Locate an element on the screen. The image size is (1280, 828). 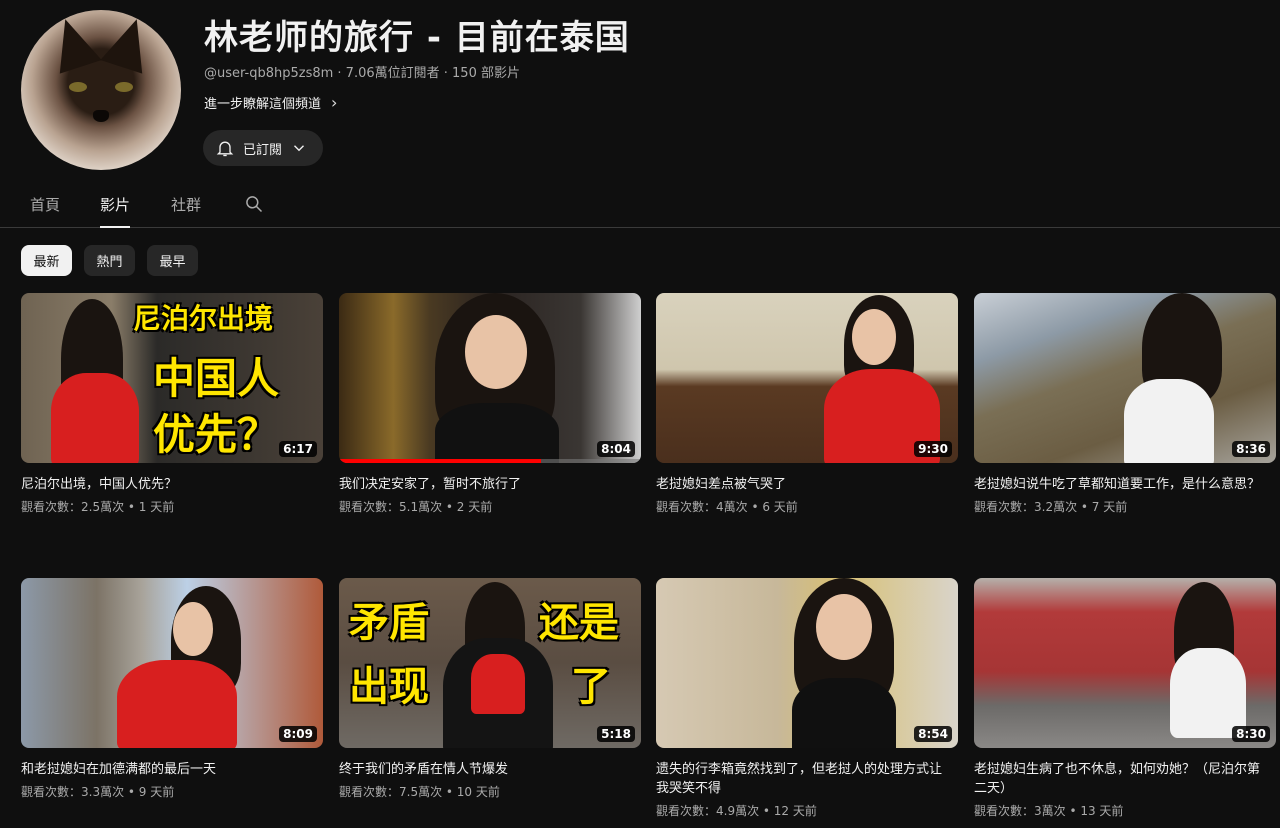
video-thumbnail: 8:04 is located at coordinates (490, 378).